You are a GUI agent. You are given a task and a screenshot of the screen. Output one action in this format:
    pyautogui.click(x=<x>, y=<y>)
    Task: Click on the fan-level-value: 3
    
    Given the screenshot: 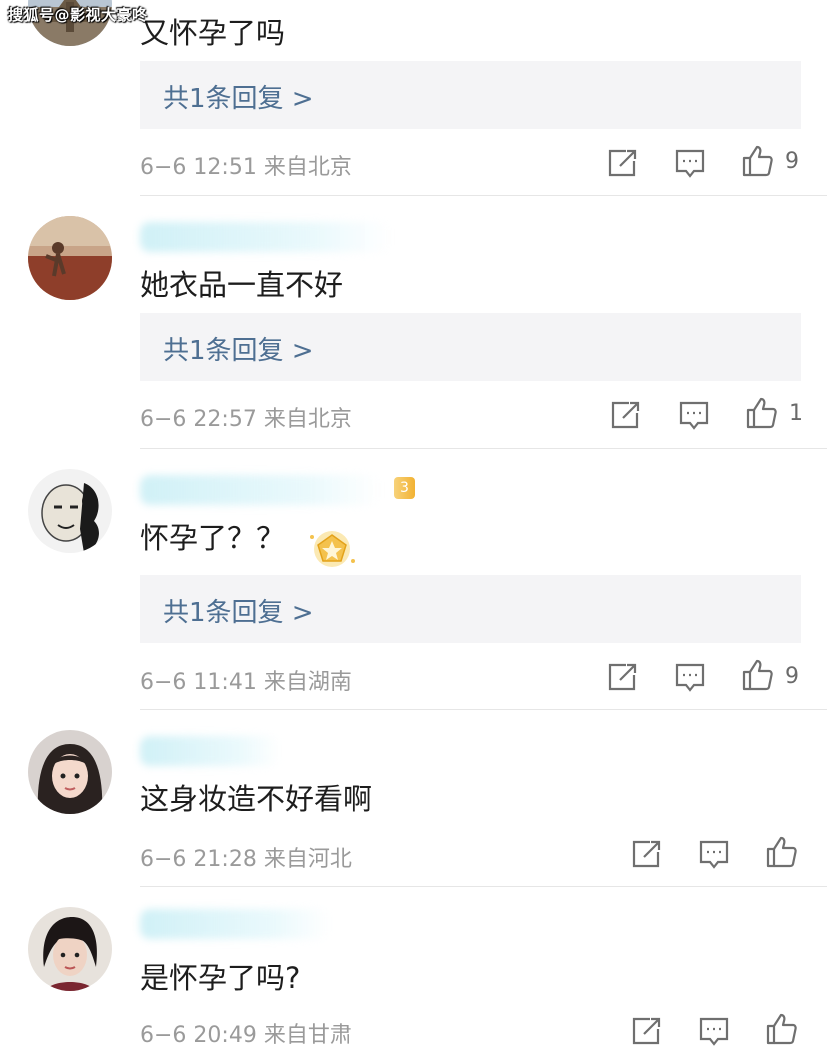 What is the action you would take?
    pyautogui.click(x=404, y=488)
    